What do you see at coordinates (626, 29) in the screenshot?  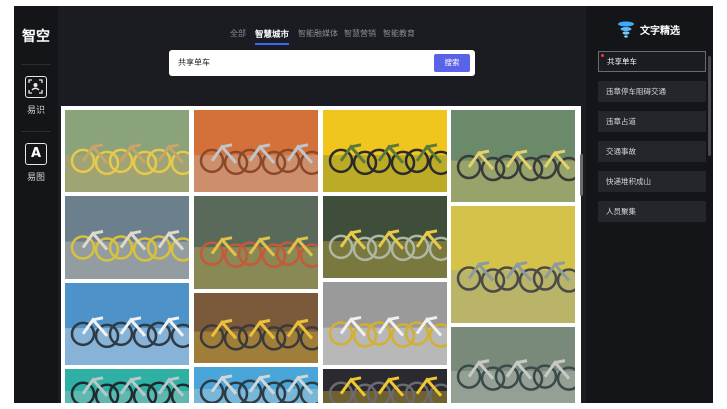 I see `tornado-icon` at bounding box center [626, 29].